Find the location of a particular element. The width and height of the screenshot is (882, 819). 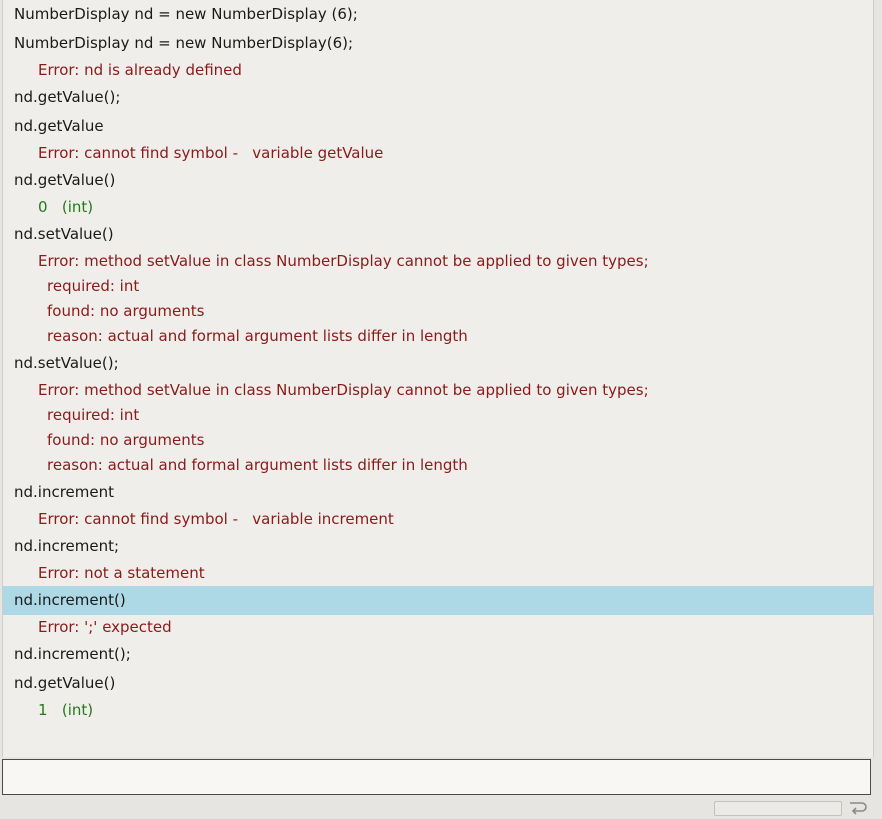

output-line: Error: ';' expected is located at coordinates (105, 627).